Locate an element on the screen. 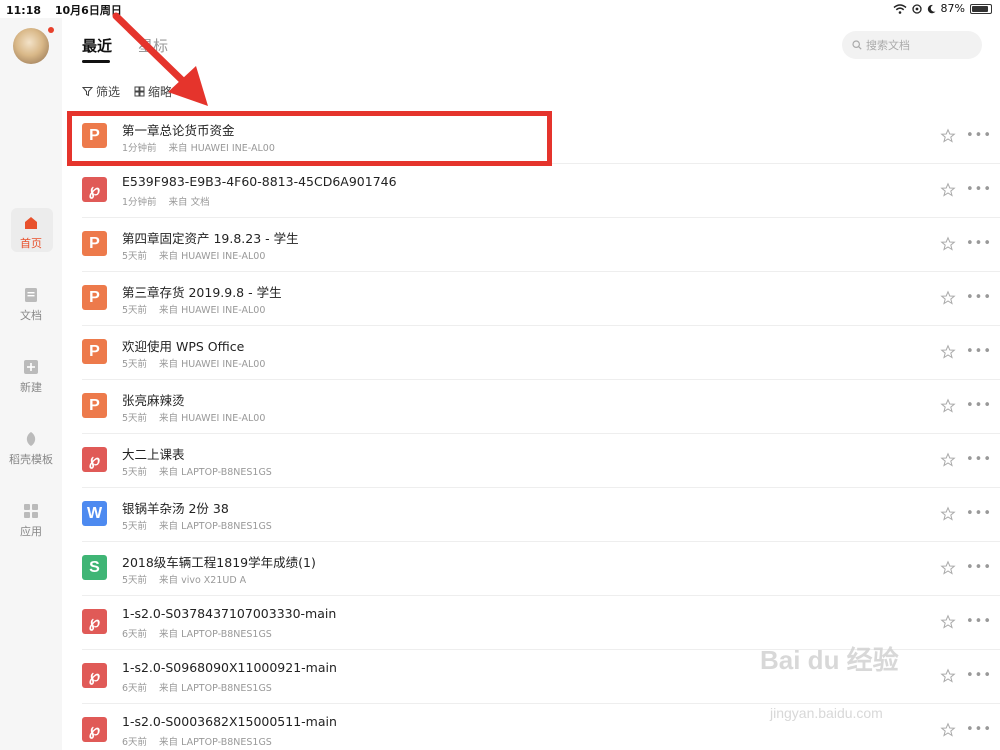  toolbar: 筛选 缩略 is located at coordinates (127, 91).